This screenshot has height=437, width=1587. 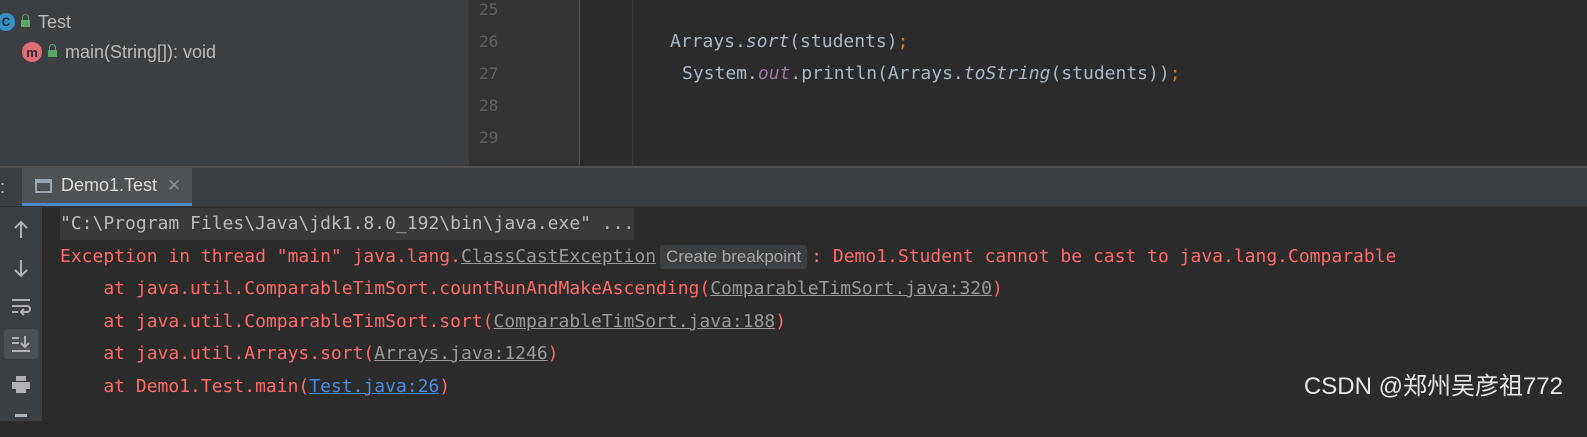 What do you see at coordinates (877, 73) in the screenshot?
I see `code-token: .println(Arrays.` at bounding box center [877, 73].